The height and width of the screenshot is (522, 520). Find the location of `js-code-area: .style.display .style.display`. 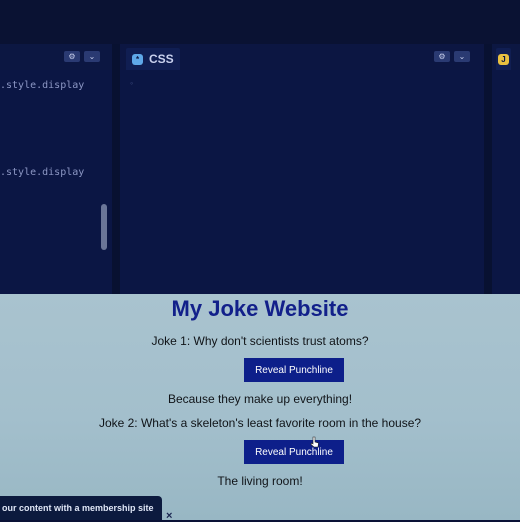

js-code-area: .style.display .style.display is located at coordinates (56, 182).